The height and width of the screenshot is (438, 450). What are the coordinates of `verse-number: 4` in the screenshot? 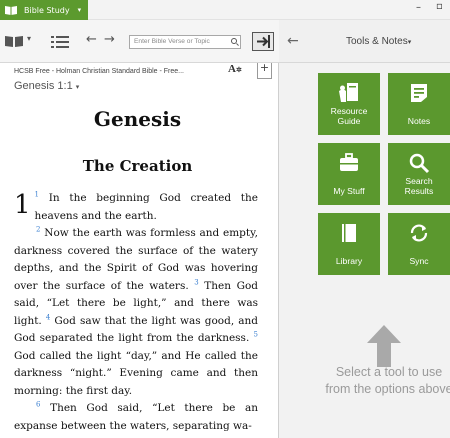 It's located at (48, 317).